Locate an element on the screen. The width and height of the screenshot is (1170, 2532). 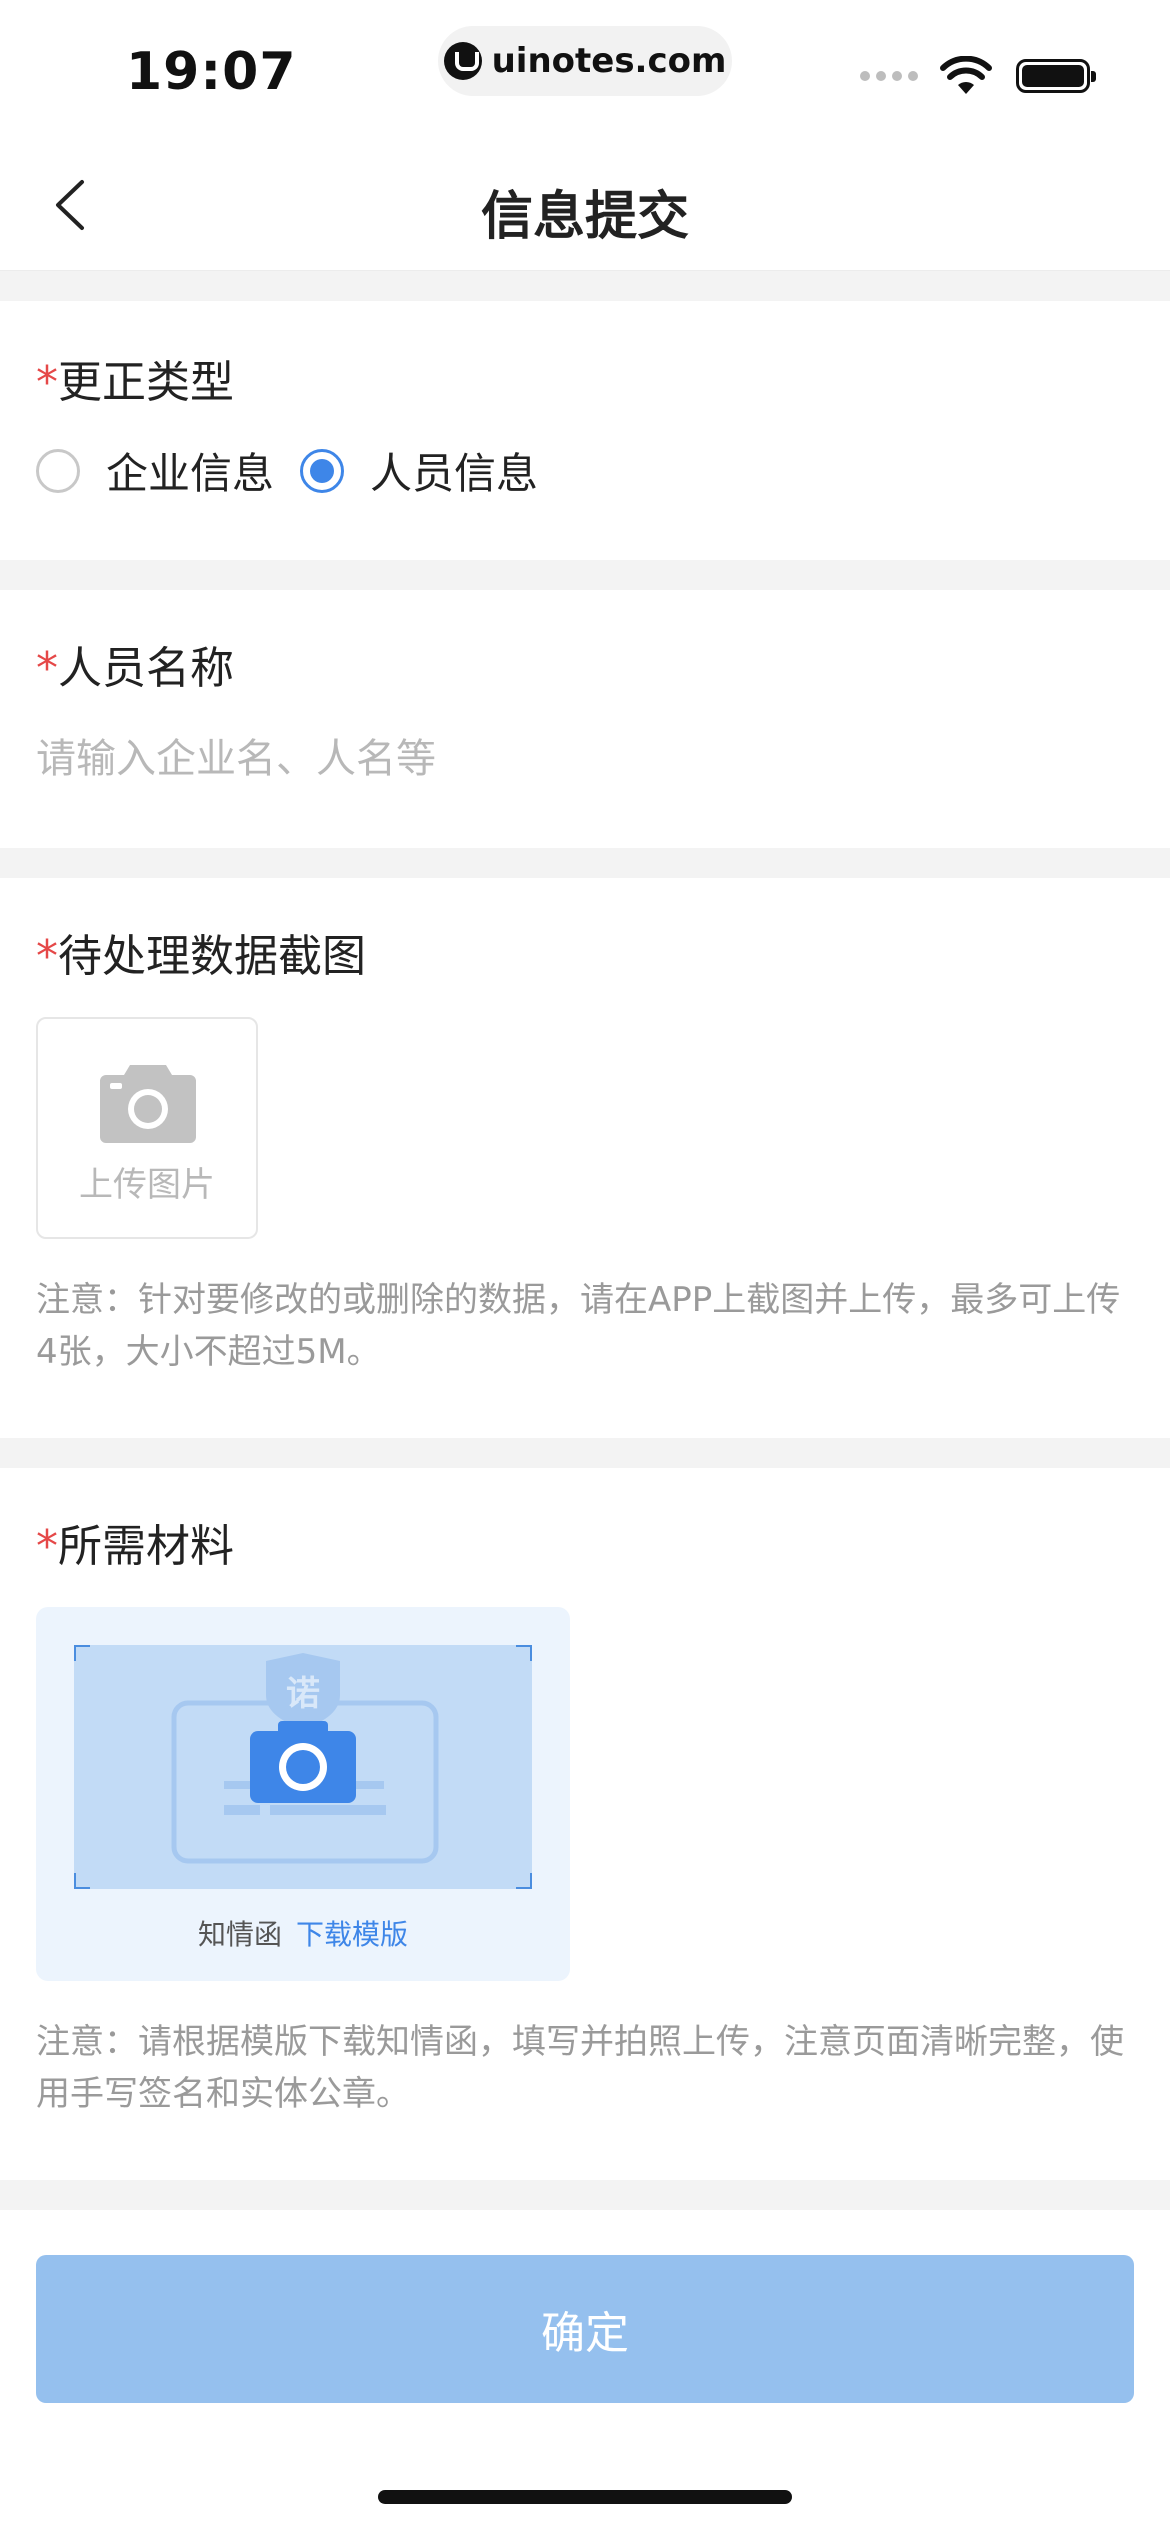
nav-bar: 信息提交 is located at coordinates (585, 205).